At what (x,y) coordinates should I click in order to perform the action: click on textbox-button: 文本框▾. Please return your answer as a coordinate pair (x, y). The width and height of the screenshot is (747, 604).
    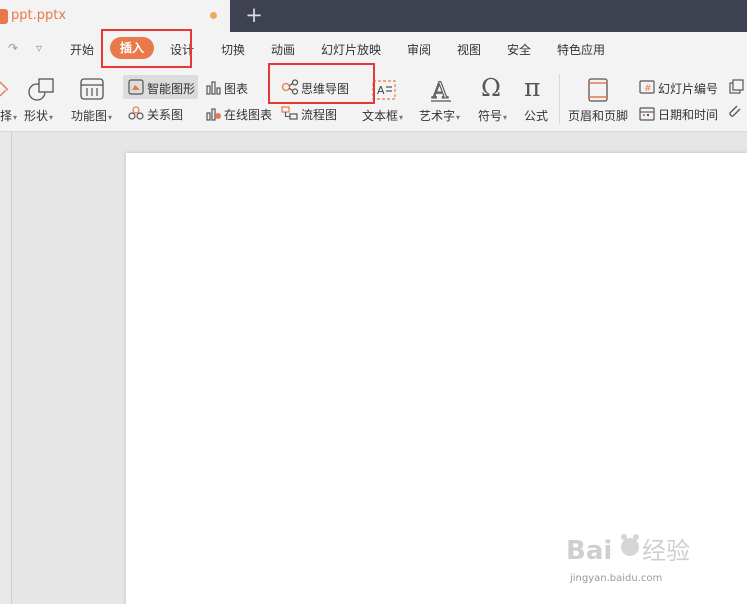
    Looking at the image, I should click on (382, 115).